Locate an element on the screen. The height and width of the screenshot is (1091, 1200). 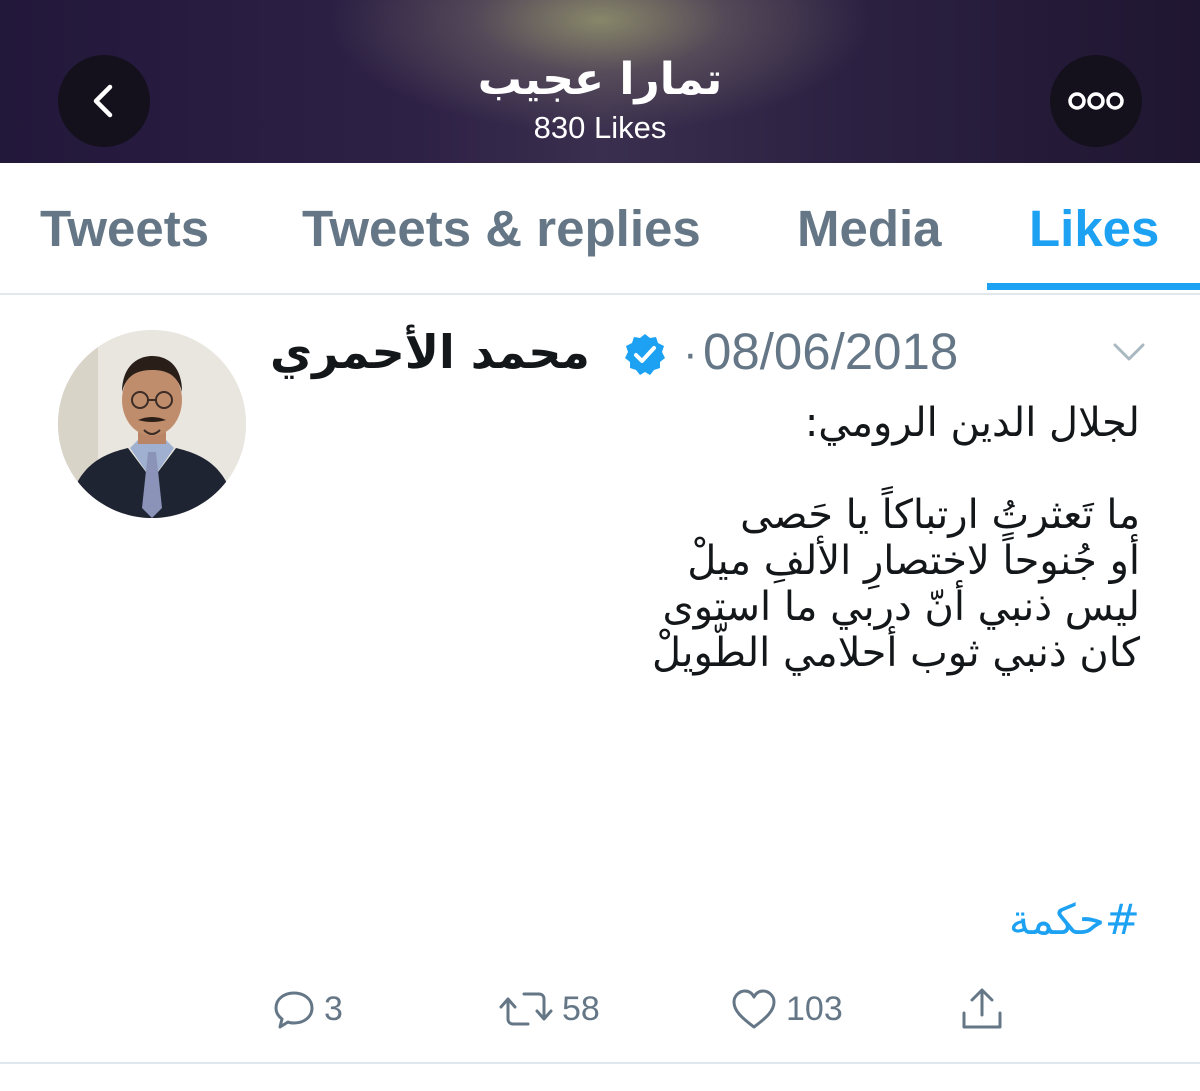
back-button is located at coordinates (104, 101).